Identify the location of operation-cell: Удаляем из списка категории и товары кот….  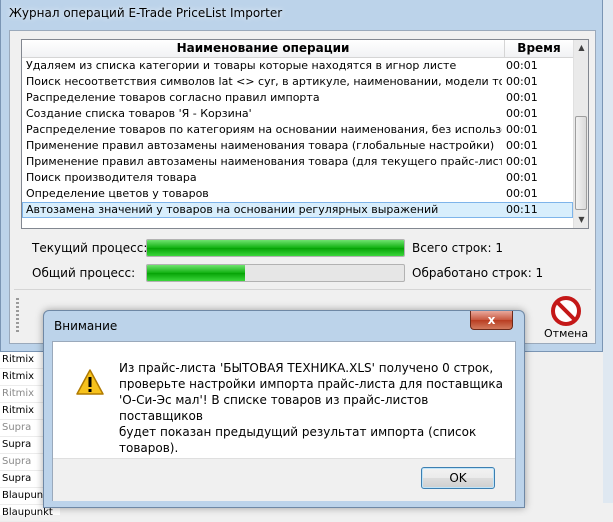
(241, 65).